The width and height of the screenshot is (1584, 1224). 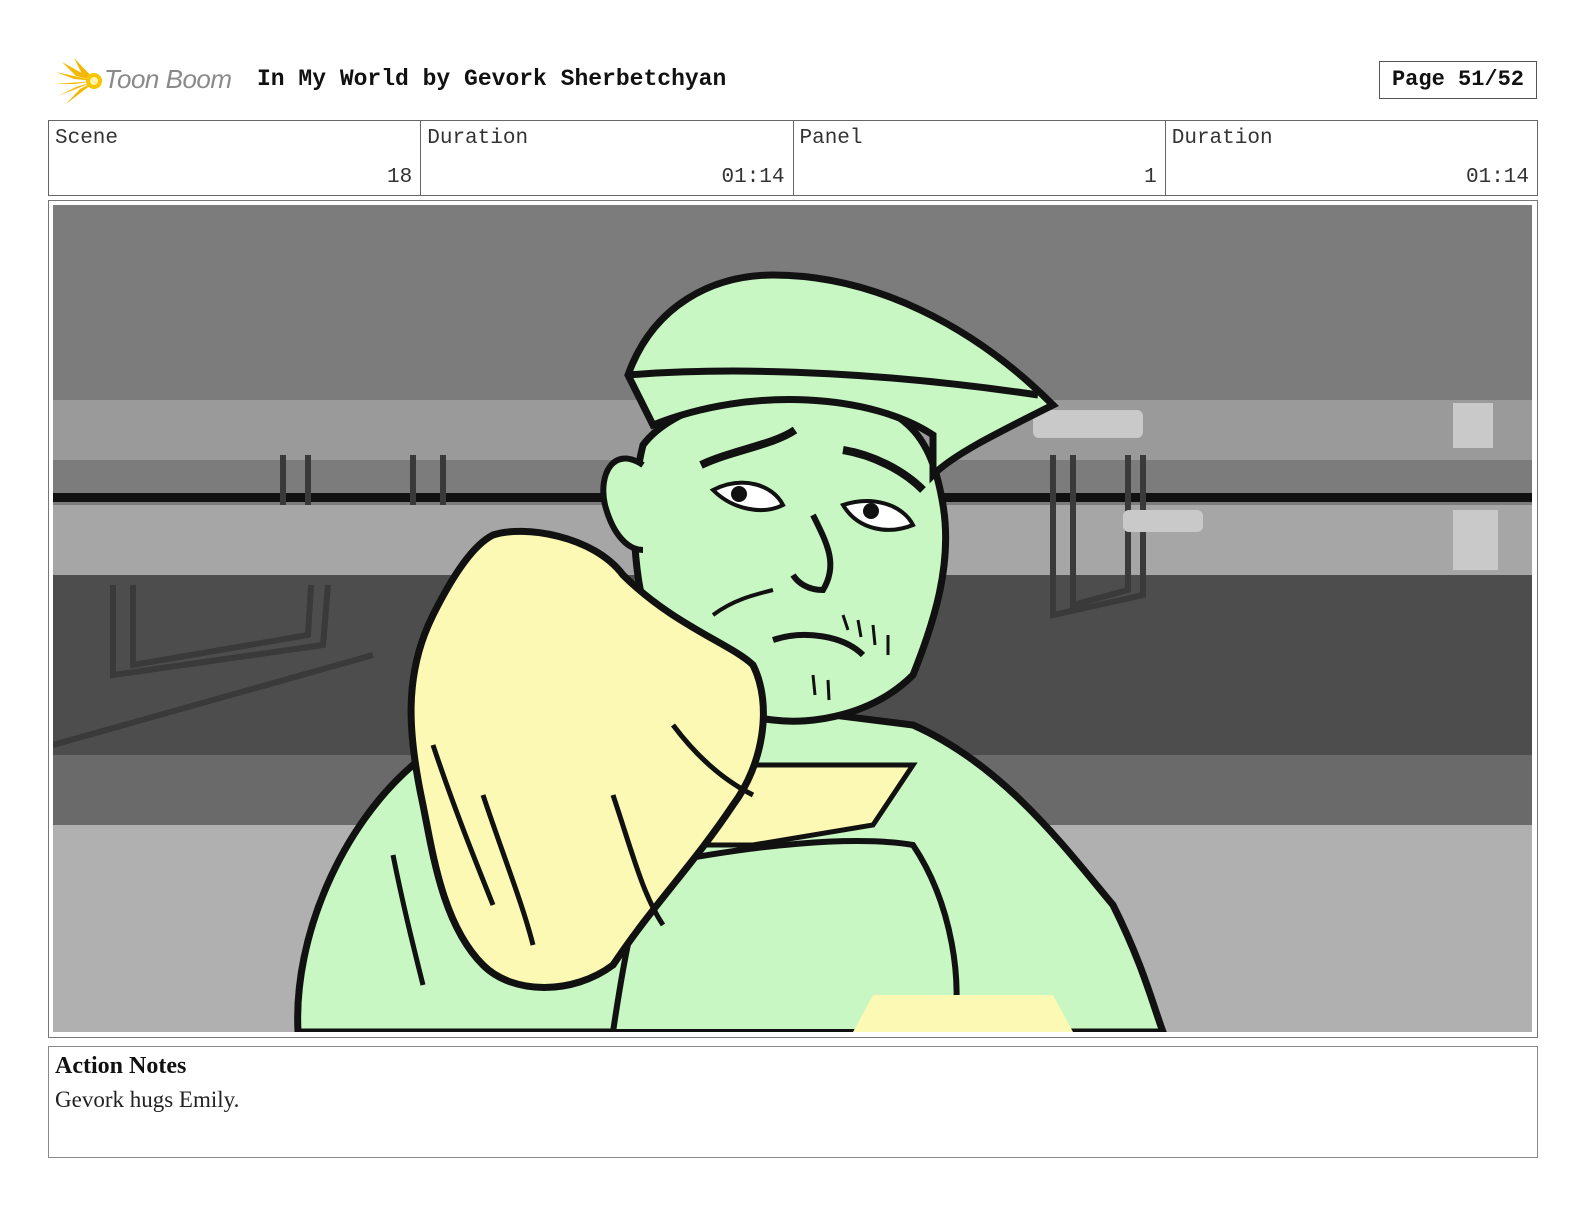 What do you see at coordinates (87, 138) in the screenshot?
I see `scene-label: Scene` at bounding box center [87, 138].